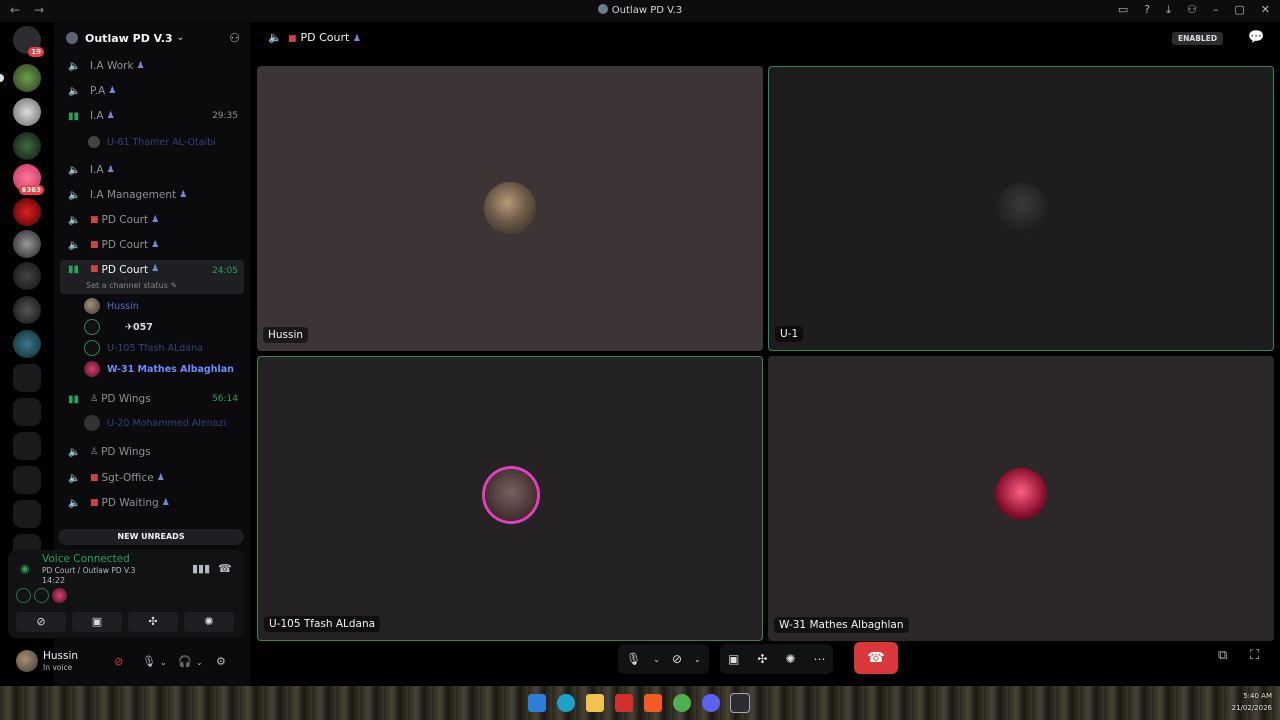 This screenshot has width=1280, height=720. What do you see at coordinates (151, 537) in the screenshot?
I see `new-unreads-button: NEW UNREADS` at bounding box center [151, 537].